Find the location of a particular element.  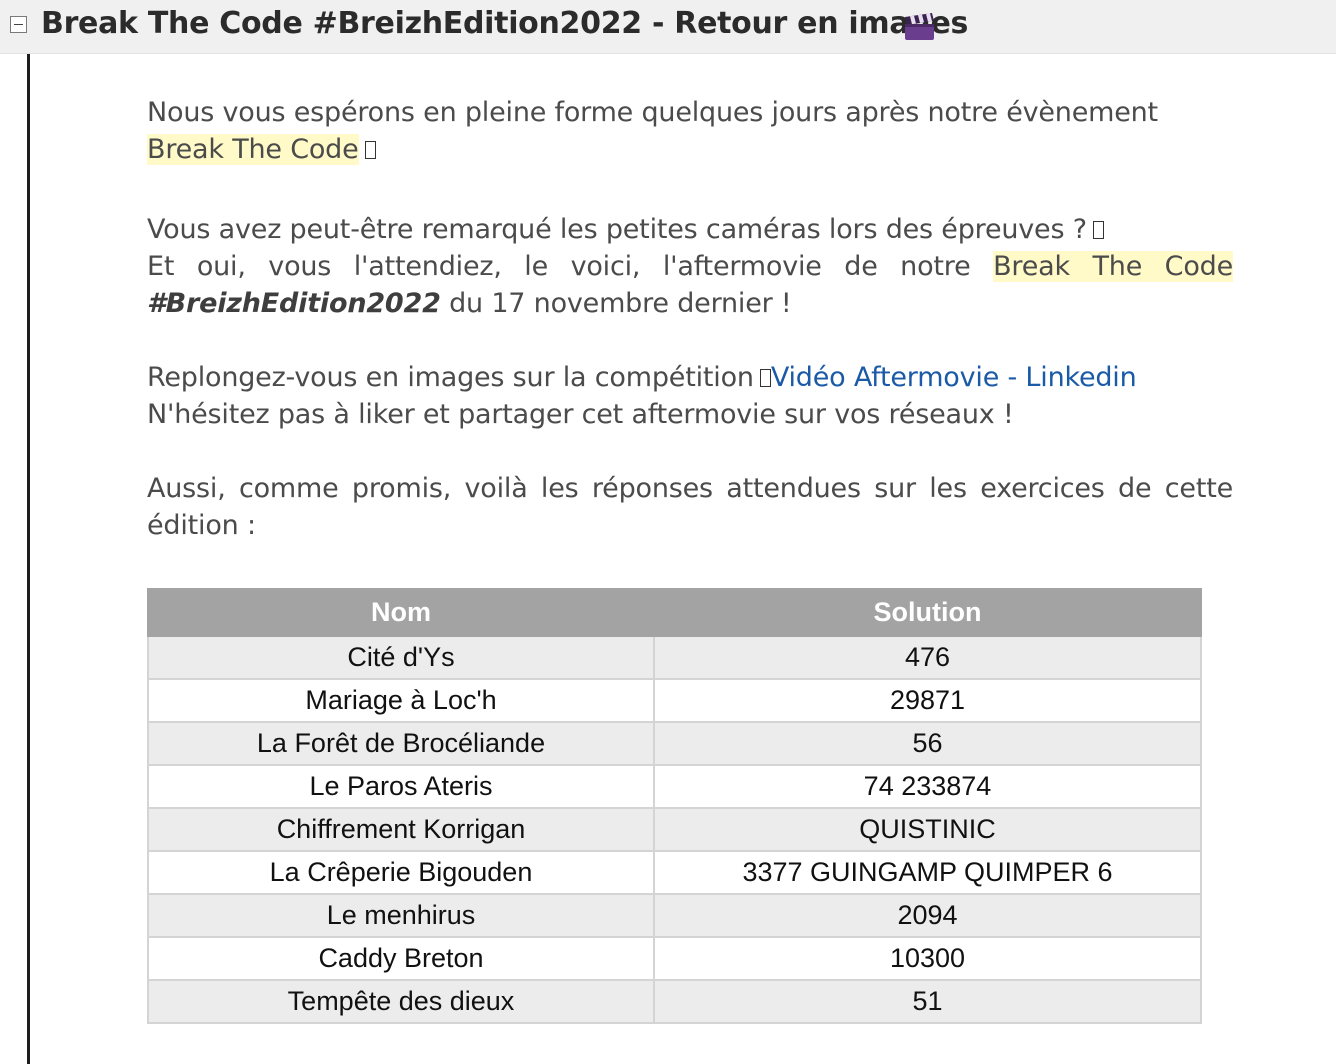

cell-nom: Tempête des dieux is located at coordinates (401, 1001).